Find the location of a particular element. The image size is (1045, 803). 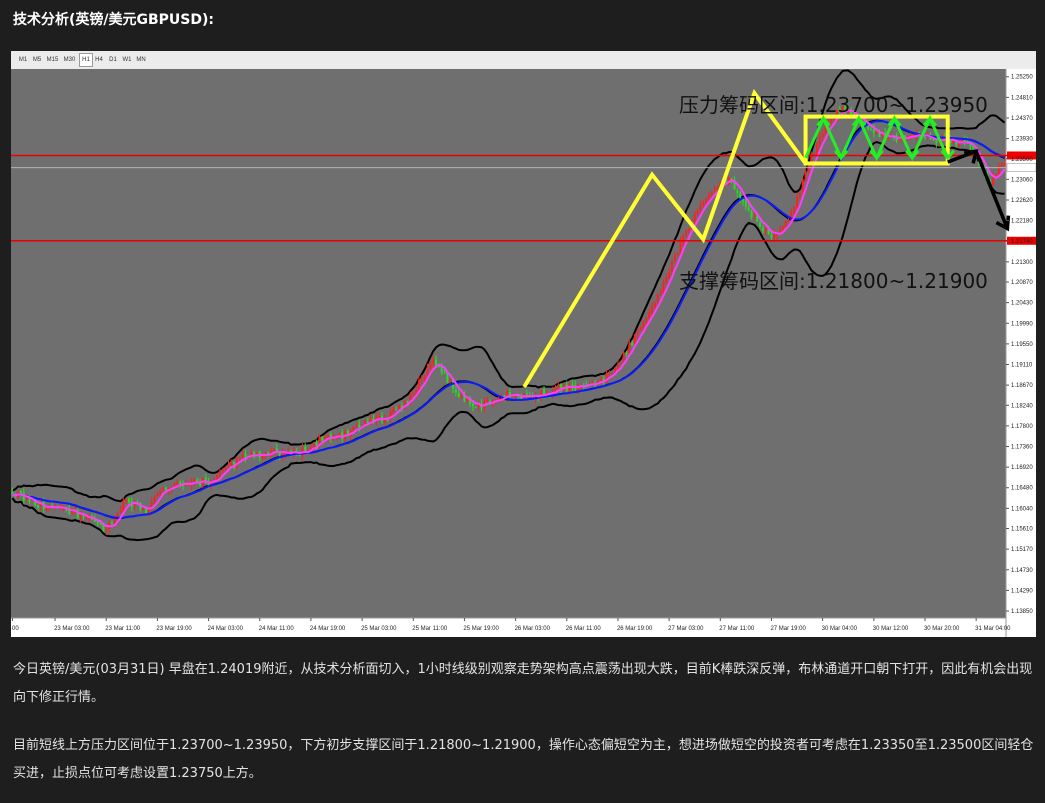

x-tick-label: 25 Mar 19:00 is located at coordinates (481, 629).